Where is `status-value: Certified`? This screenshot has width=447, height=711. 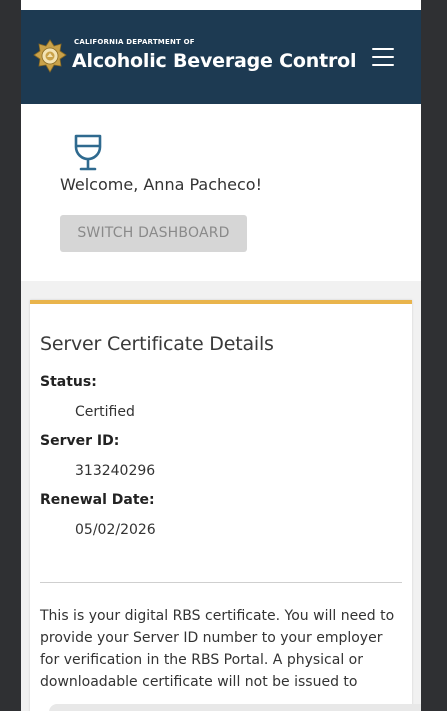
status-value: Certified is located at coordinates (105, 412).